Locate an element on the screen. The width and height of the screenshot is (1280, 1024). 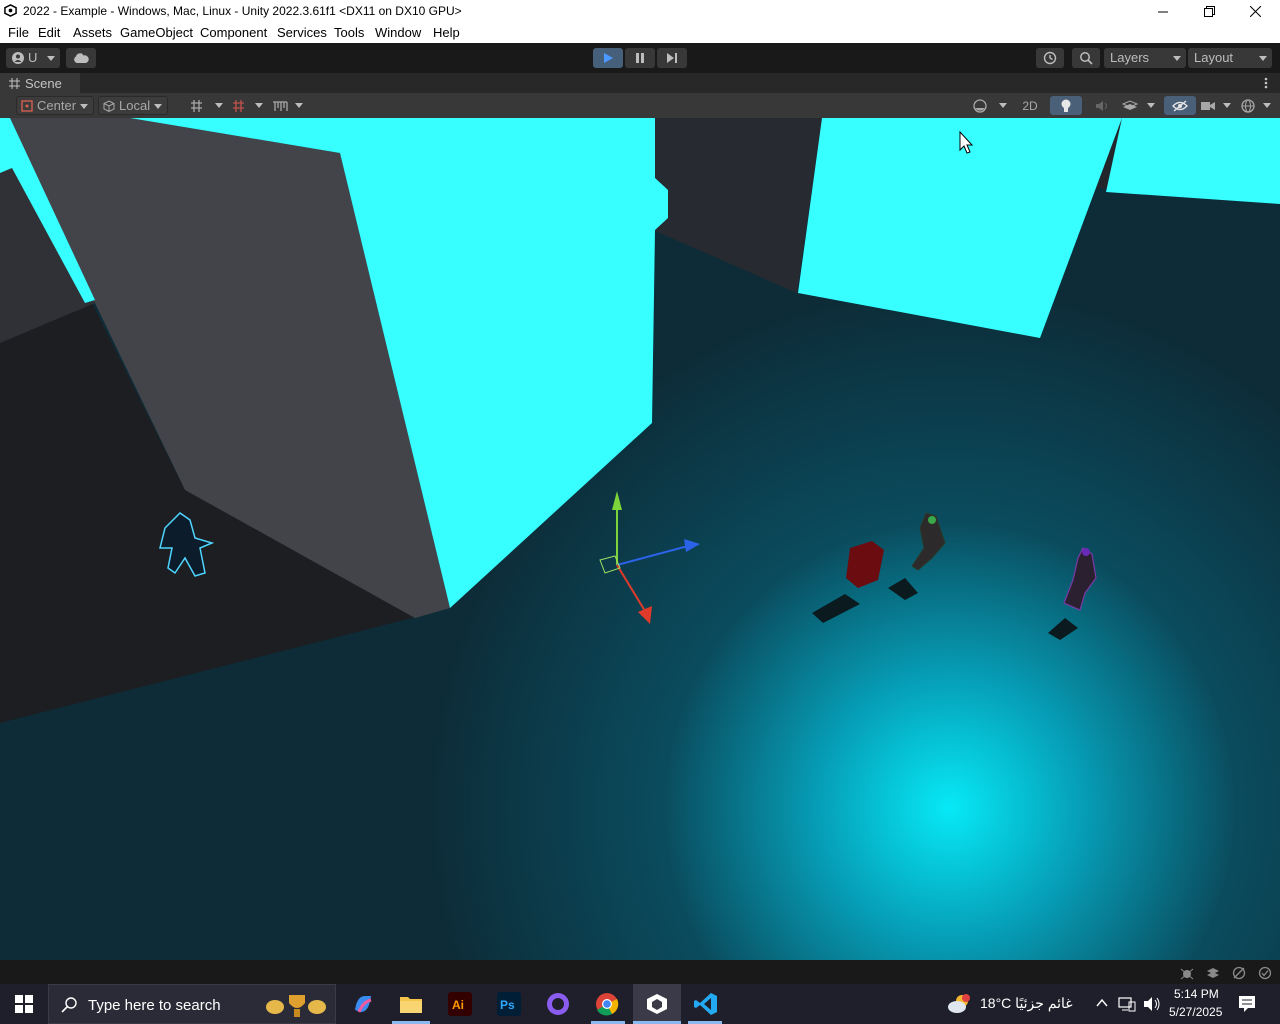
menu-file: File is located at coordinates (18, 32).